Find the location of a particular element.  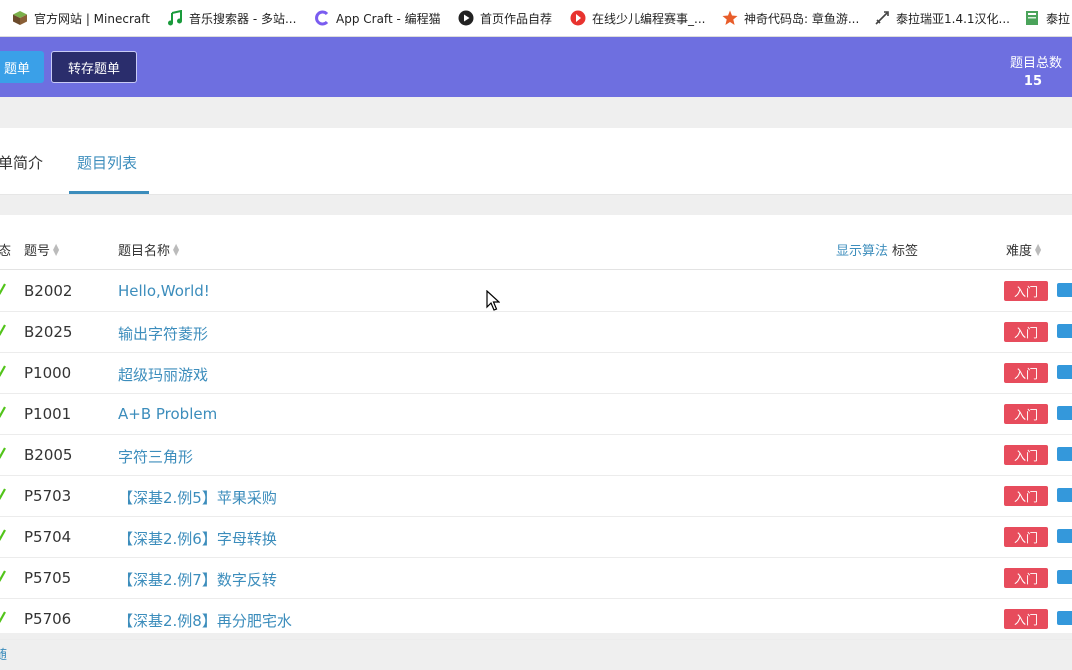

table-row: P1001 A+B Problem 入门 is located at coordinates (536, 414).